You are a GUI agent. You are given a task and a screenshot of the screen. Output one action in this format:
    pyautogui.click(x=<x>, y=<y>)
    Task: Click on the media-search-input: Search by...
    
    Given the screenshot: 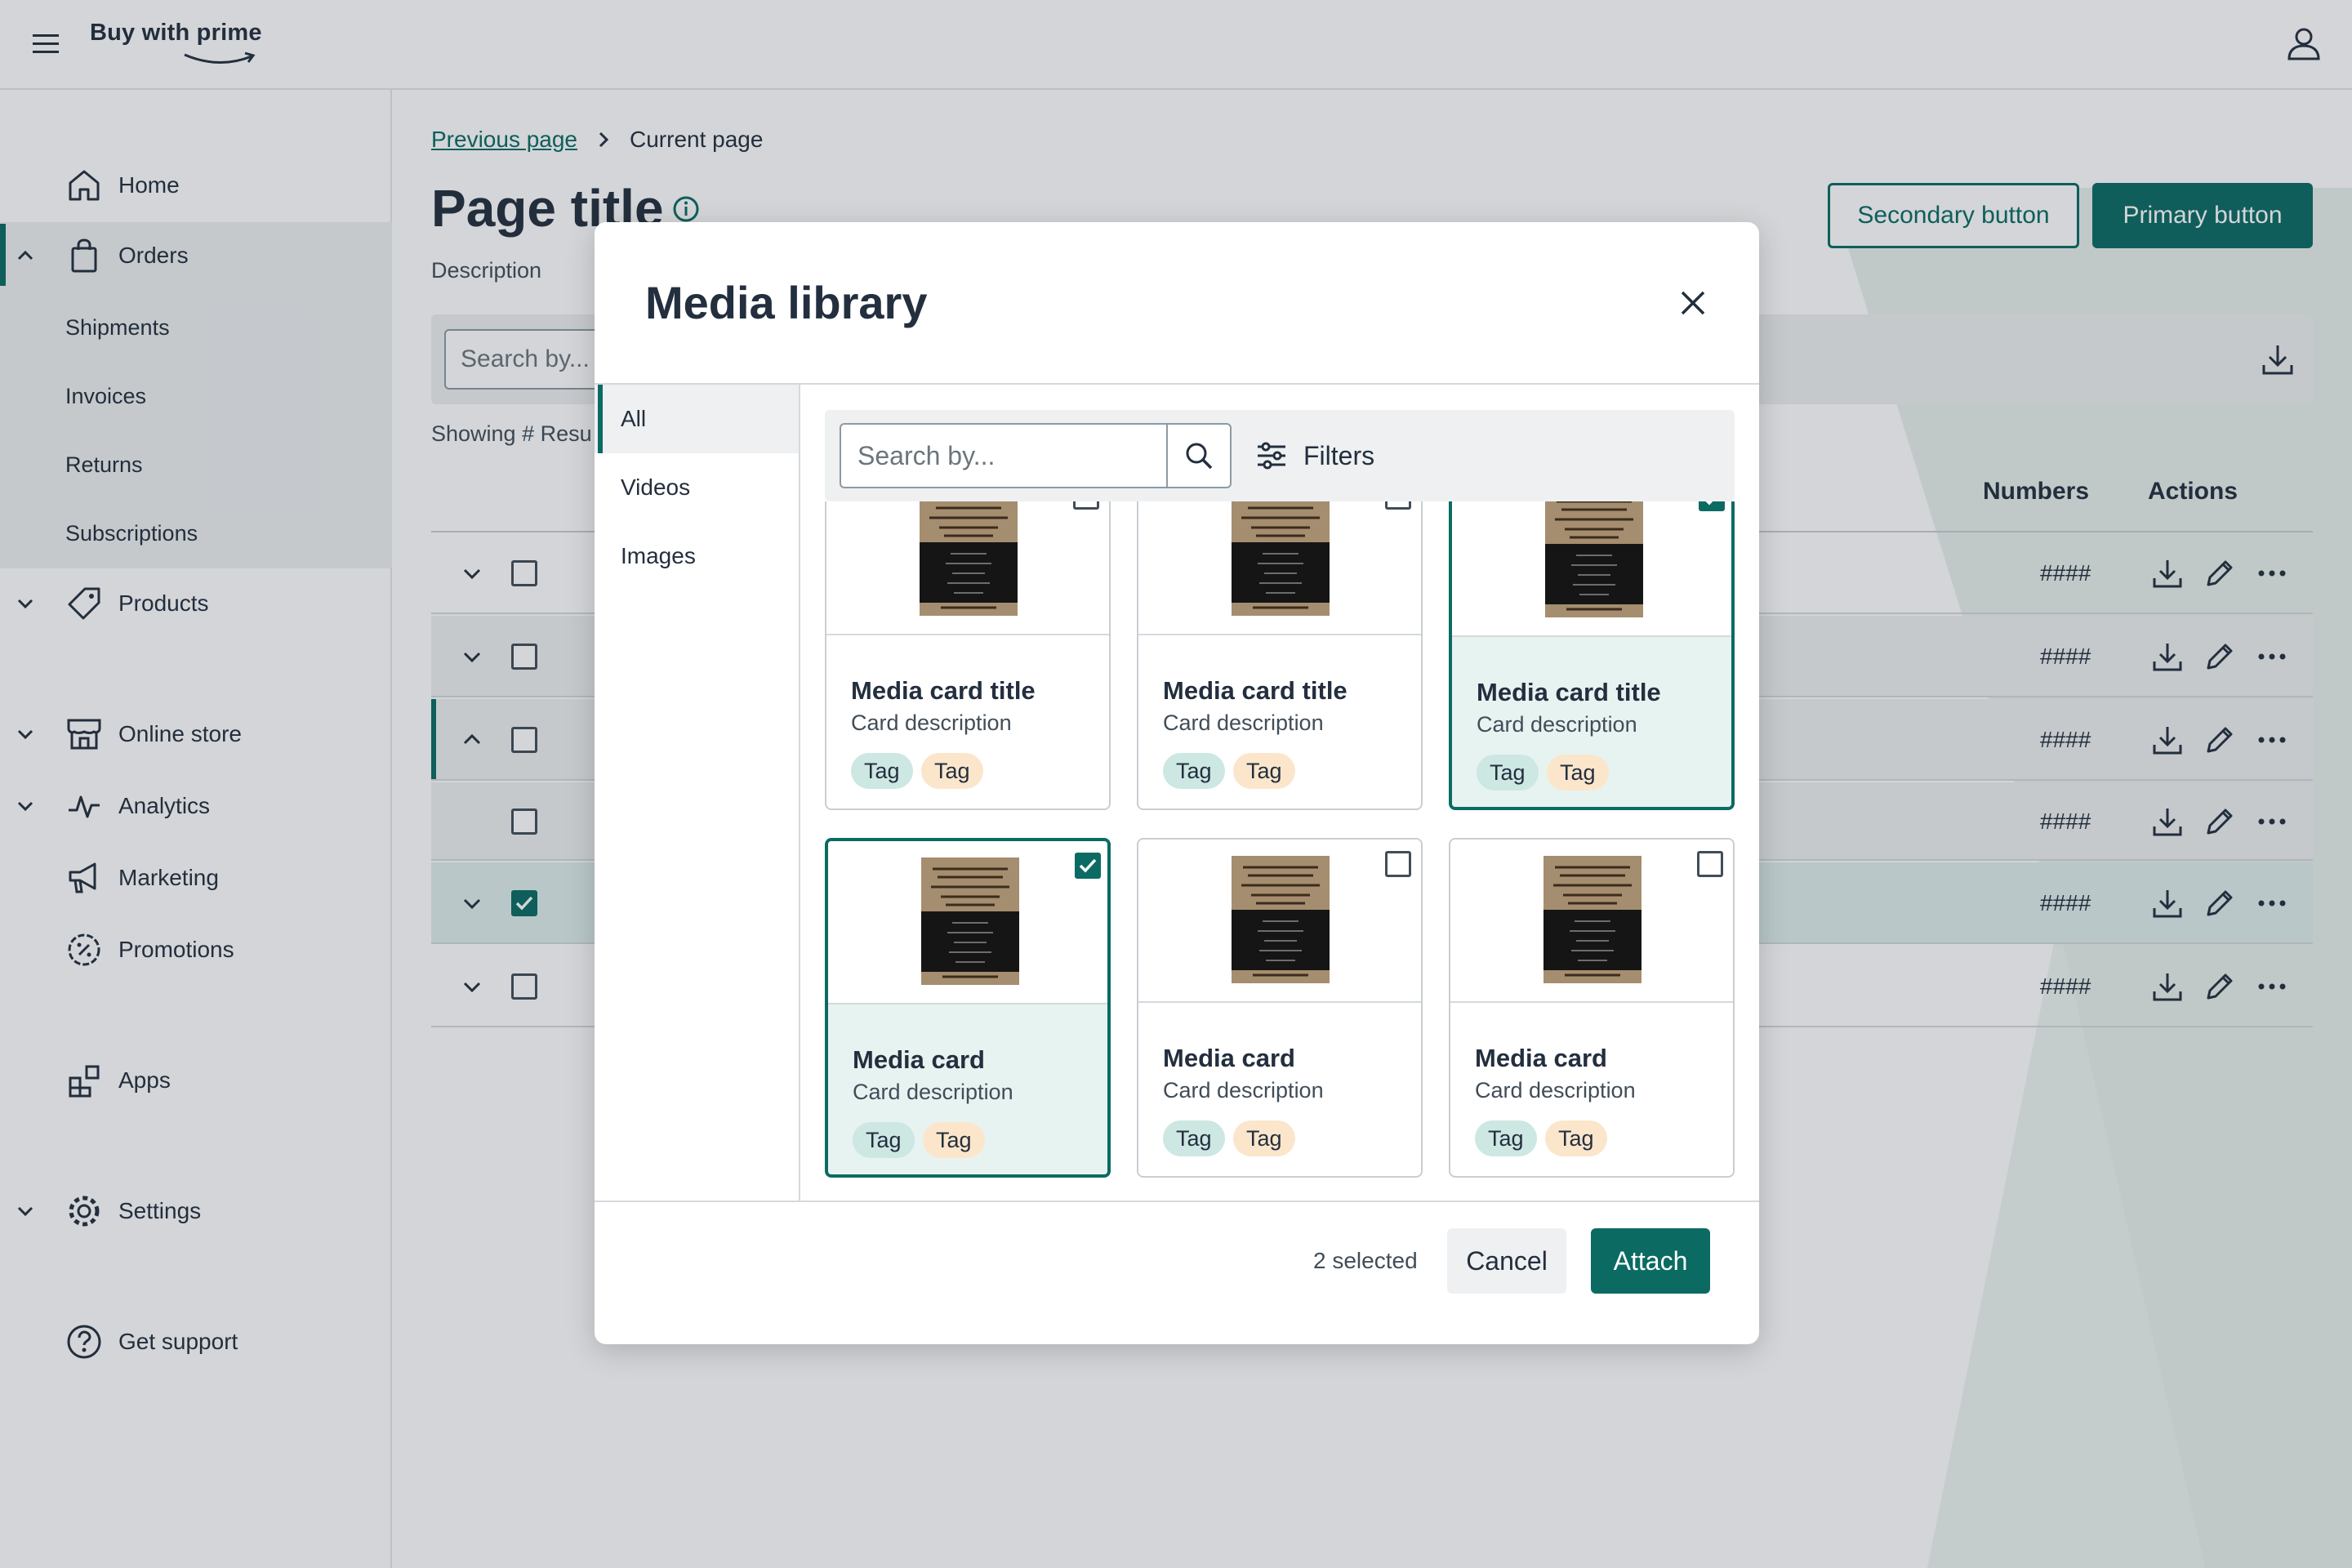 What is the action you would take?
    pyautogui.click(x=1003, y=456)
    